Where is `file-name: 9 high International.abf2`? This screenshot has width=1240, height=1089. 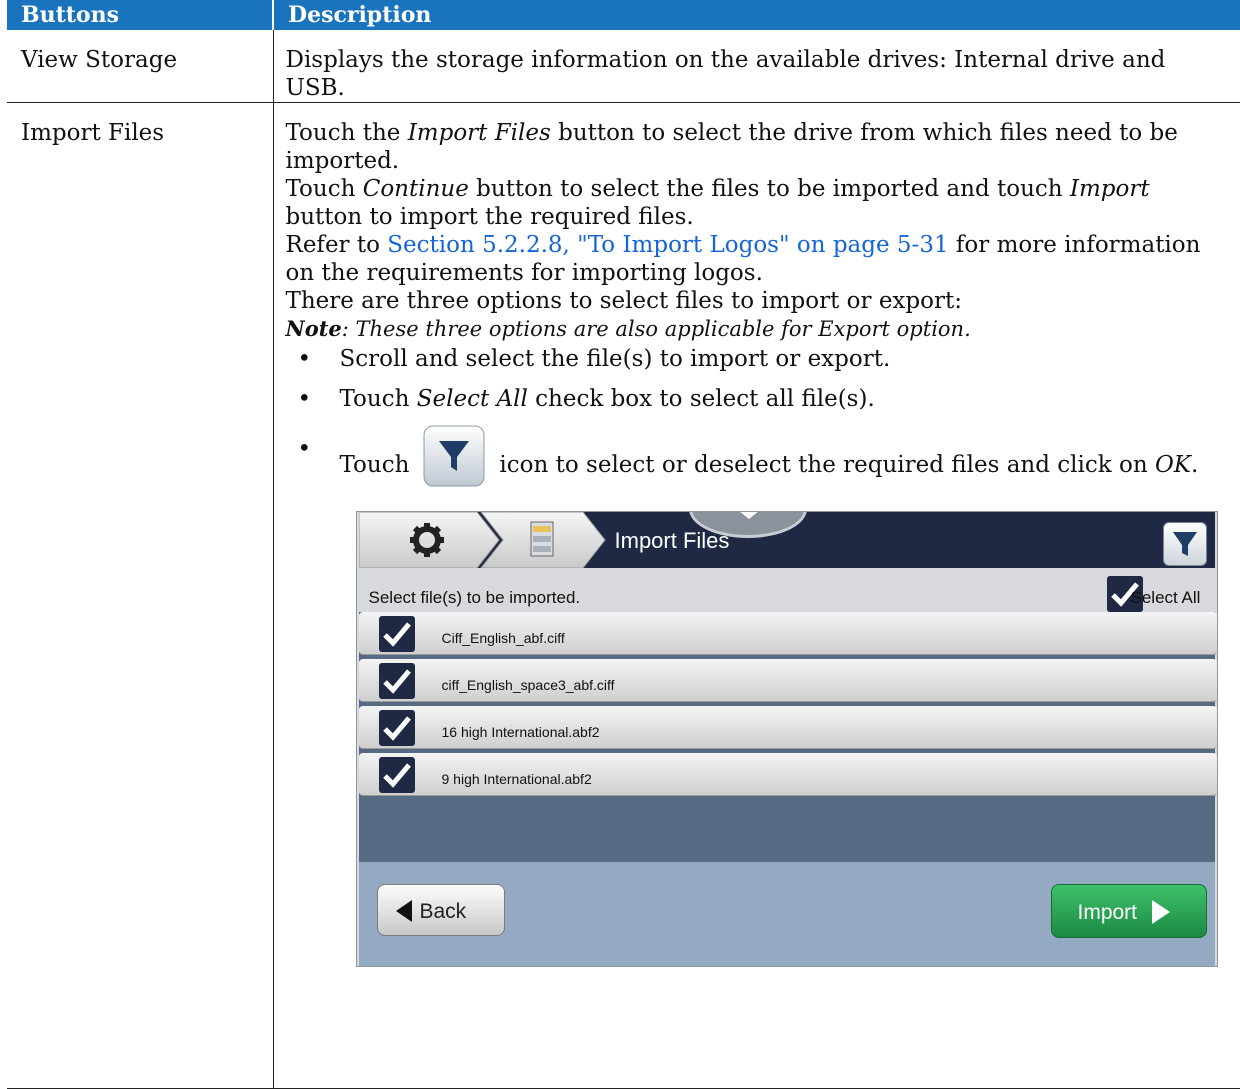
file-name: 9 high International.abf2 is located at coordinates (516, 779).